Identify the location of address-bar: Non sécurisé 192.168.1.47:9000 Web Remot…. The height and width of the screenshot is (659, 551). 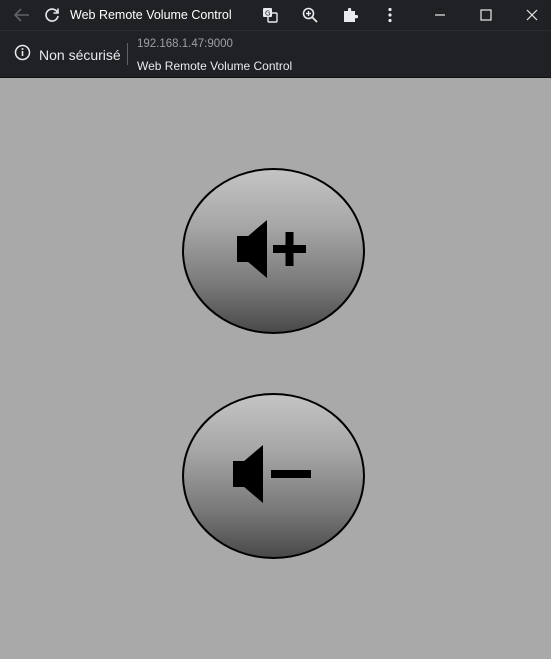
(275, 54).